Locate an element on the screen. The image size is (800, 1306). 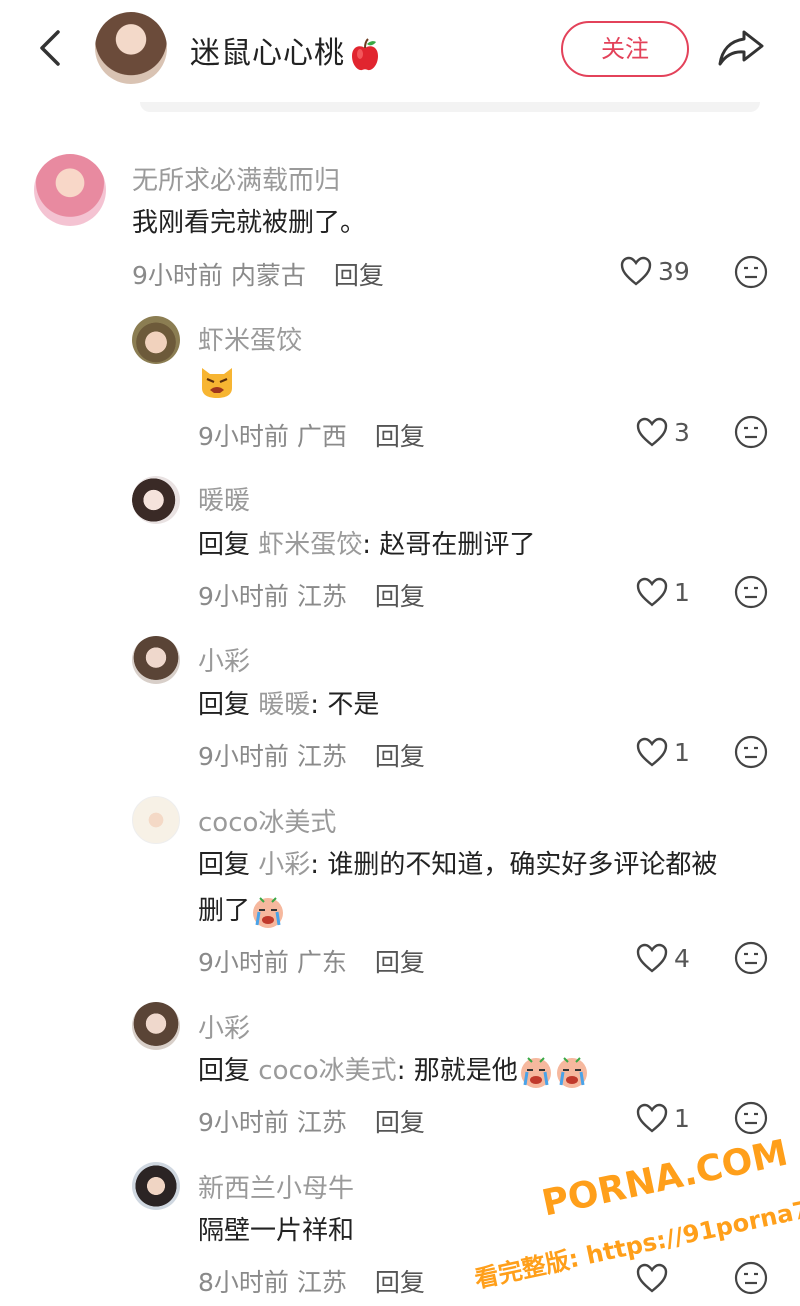
reply-target-name: 虾米蛋饺 is located at coordinates (310, 545).